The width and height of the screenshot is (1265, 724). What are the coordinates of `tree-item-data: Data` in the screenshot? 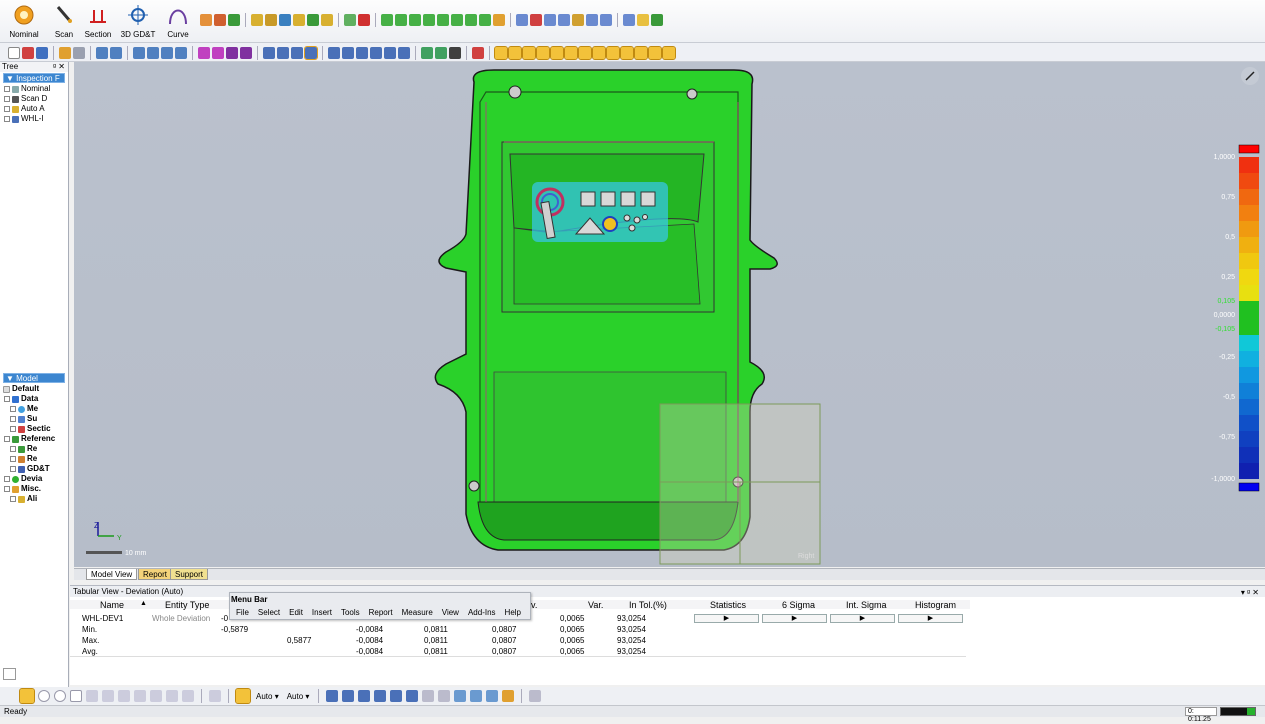 It's located at (34, 399).